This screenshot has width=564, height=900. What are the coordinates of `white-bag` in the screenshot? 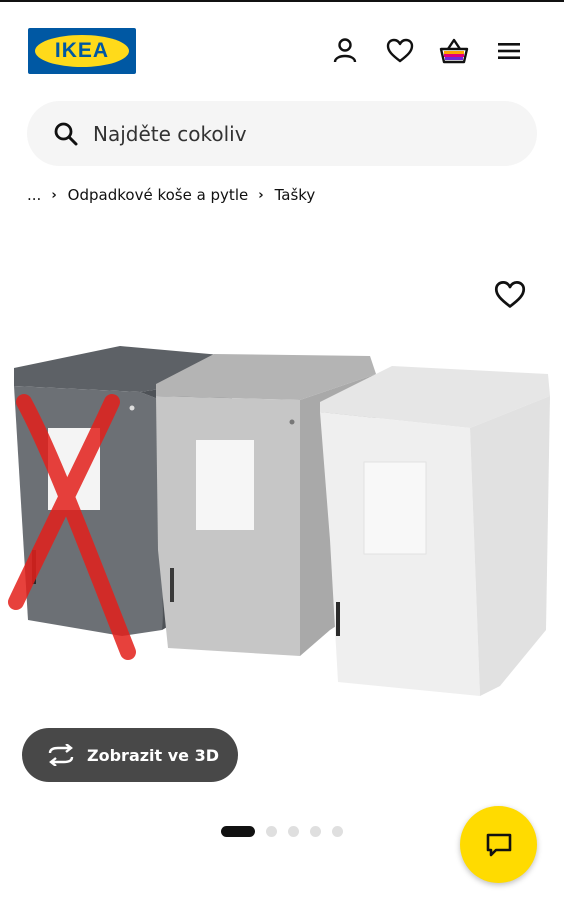 It's located at (435, 531).